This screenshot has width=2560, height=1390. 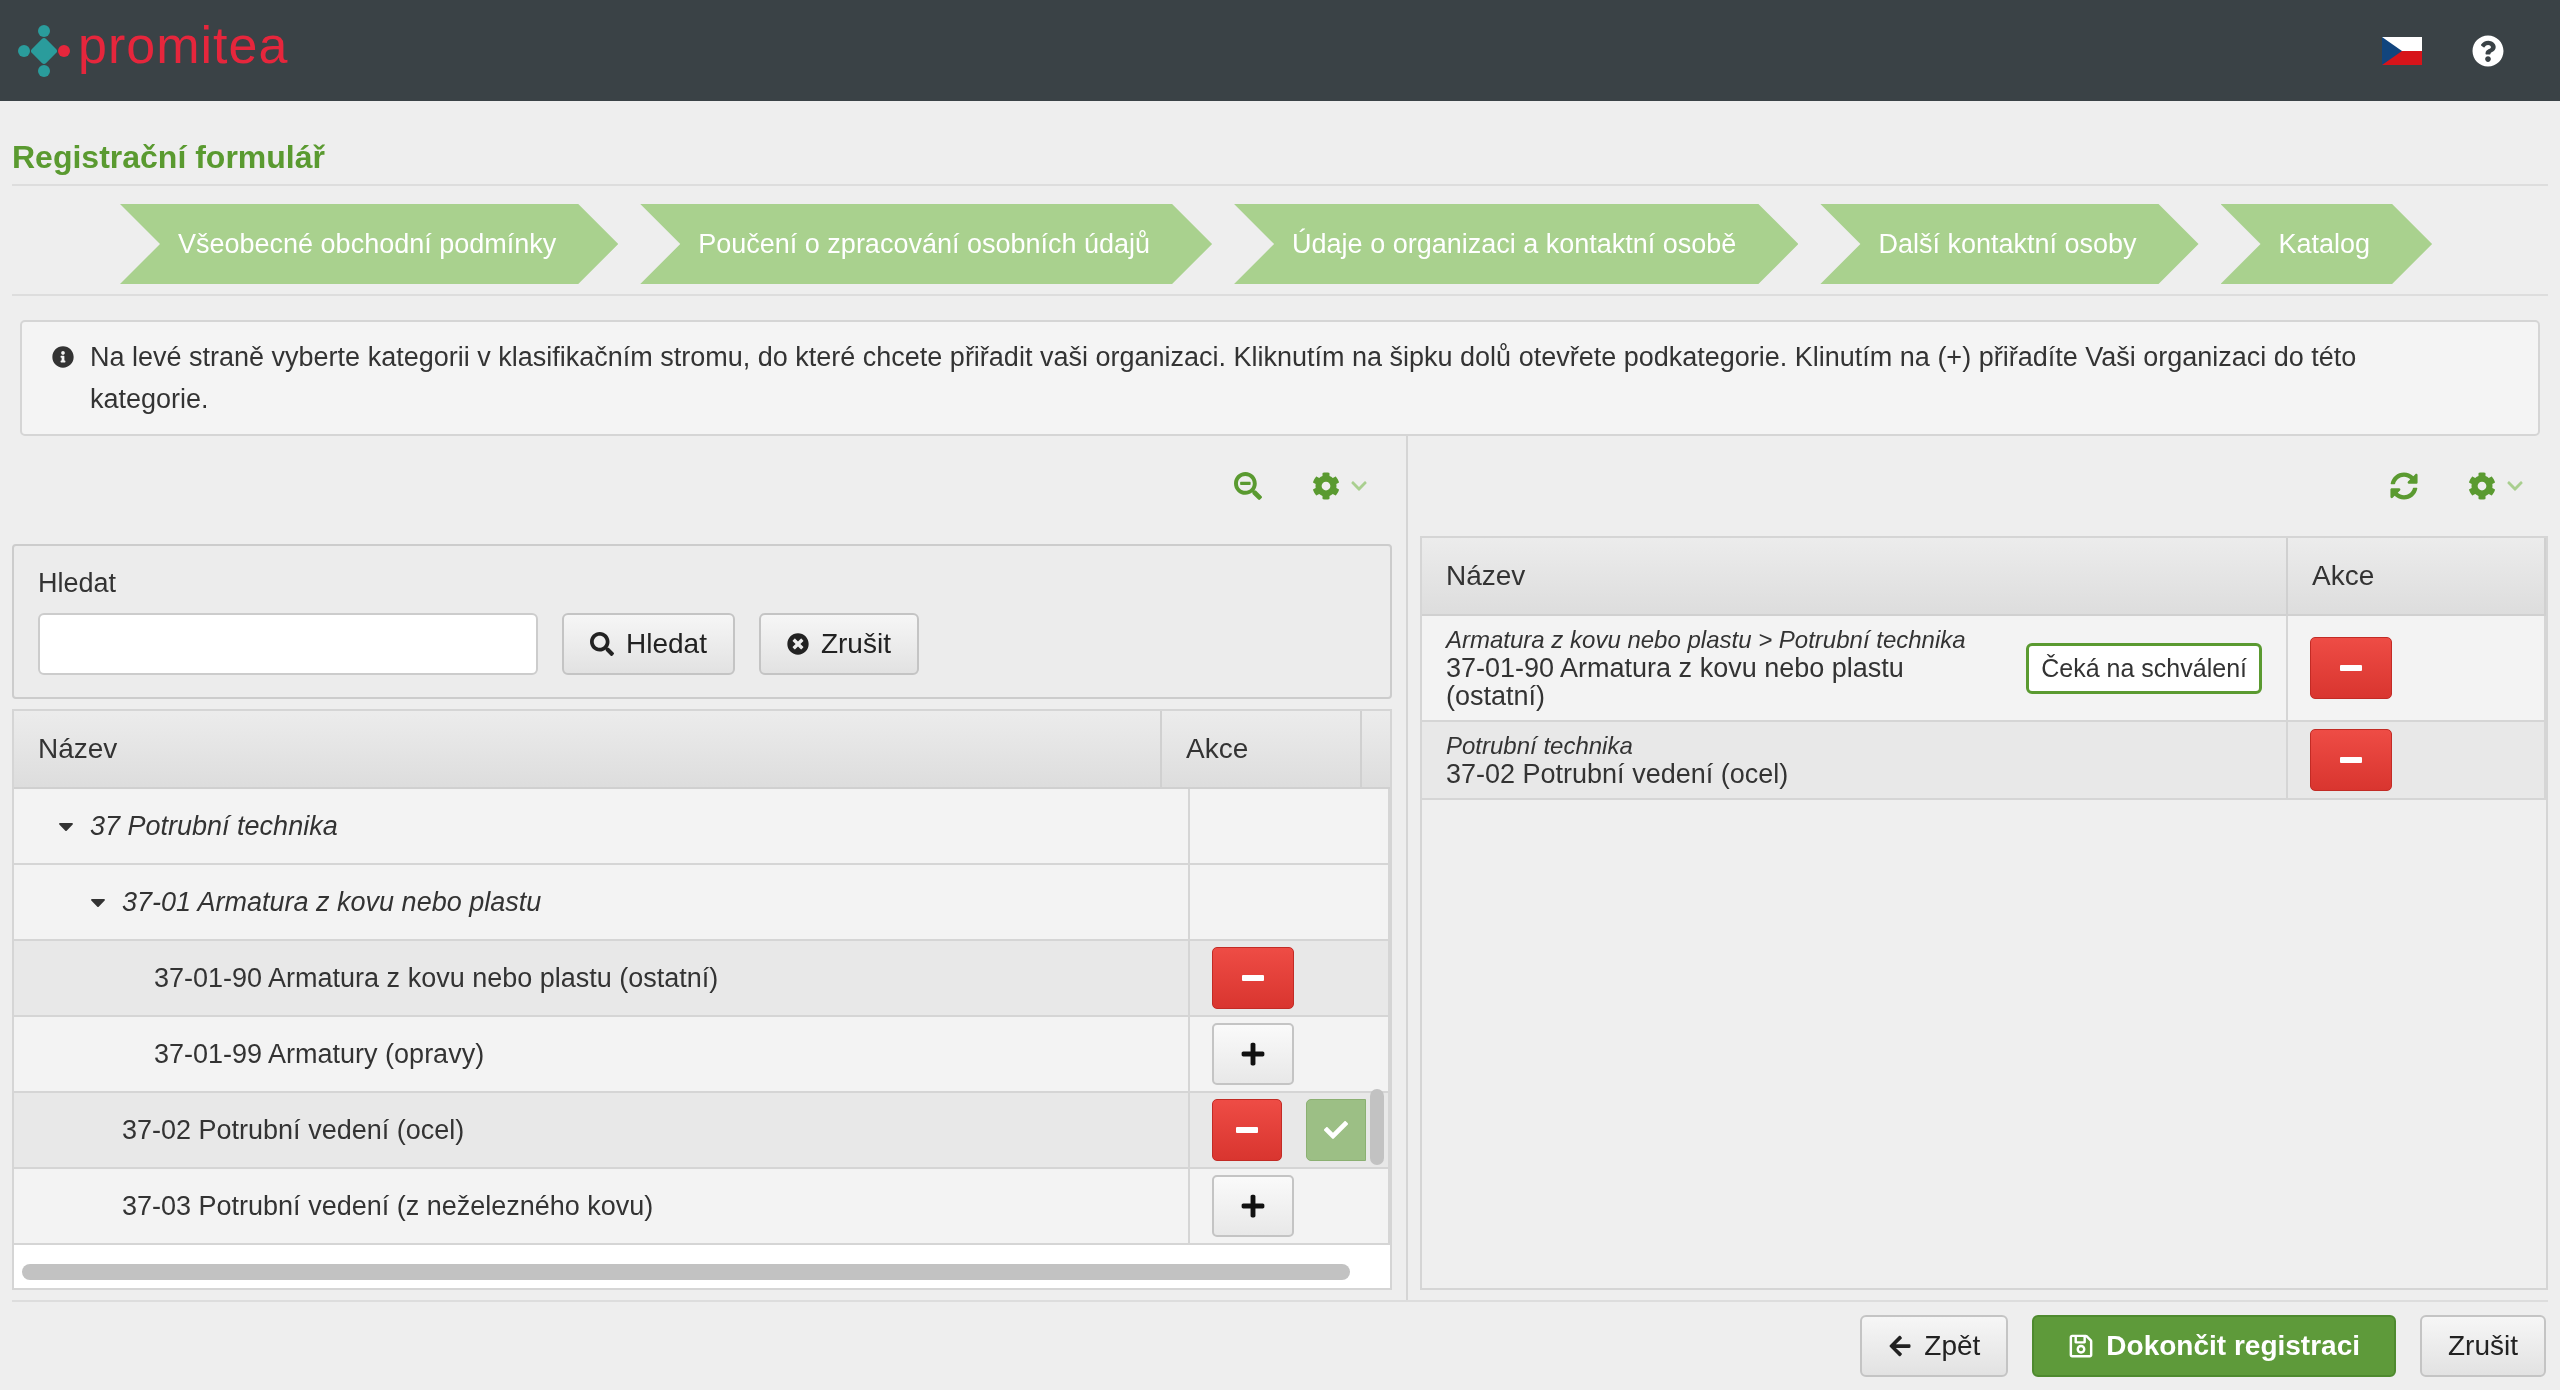 I want to click on arrow-left-icon, so click(x=1900, y=1346).